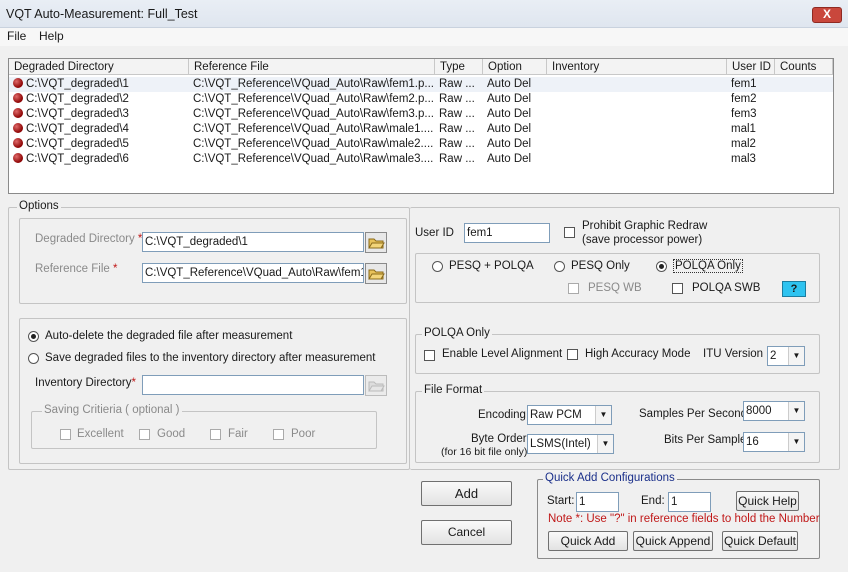 This screenshot has height=572, width=848. What do you see at coordinates (312, 67) in the screenshot?
I see `col-reference-file: Reference File` at bounding box center [312, 67].